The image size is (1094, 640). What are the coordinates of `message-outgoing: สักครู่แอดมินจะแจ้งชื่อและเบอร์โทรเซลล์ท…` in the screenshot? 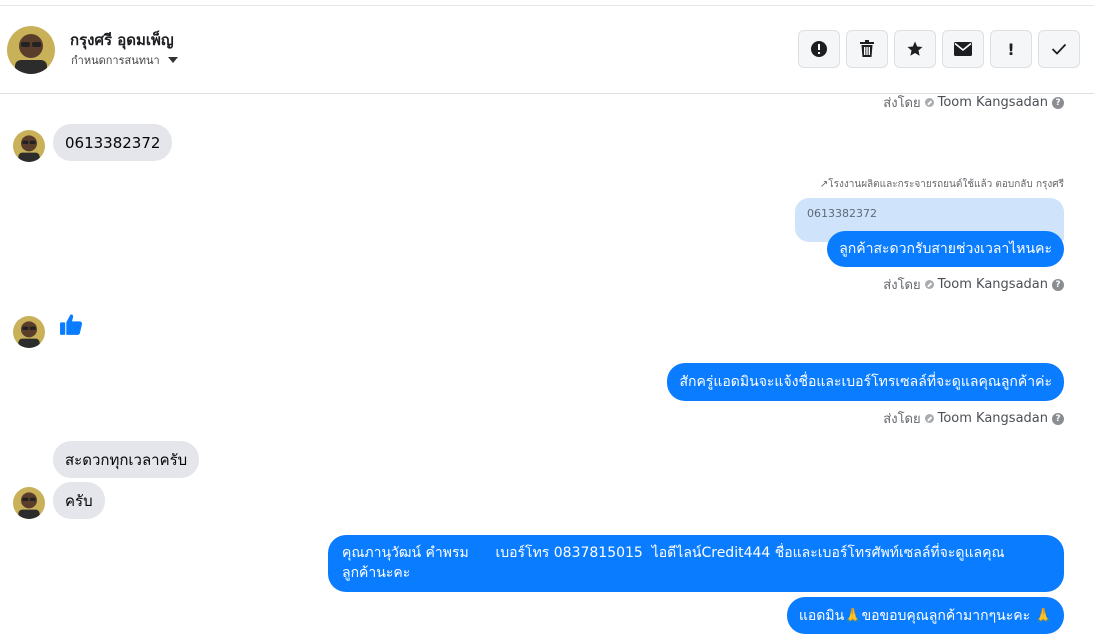 It's located at (865, 382).